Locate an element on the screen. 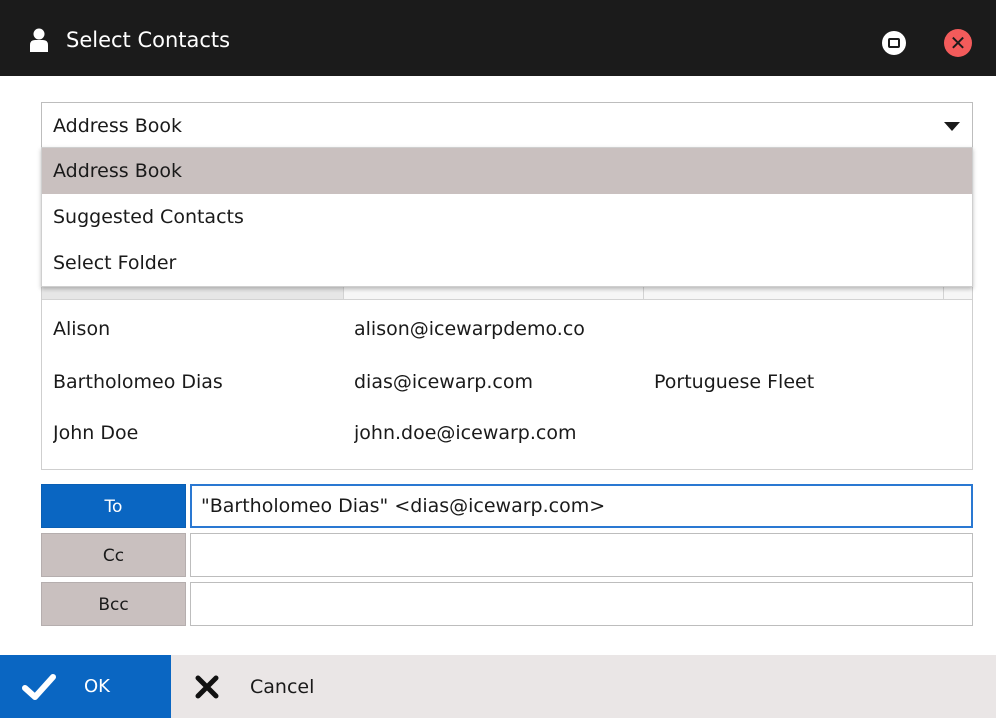 The width and height of the screenshot is (996, 718). to-button: To is located at coordinates (113, 506).